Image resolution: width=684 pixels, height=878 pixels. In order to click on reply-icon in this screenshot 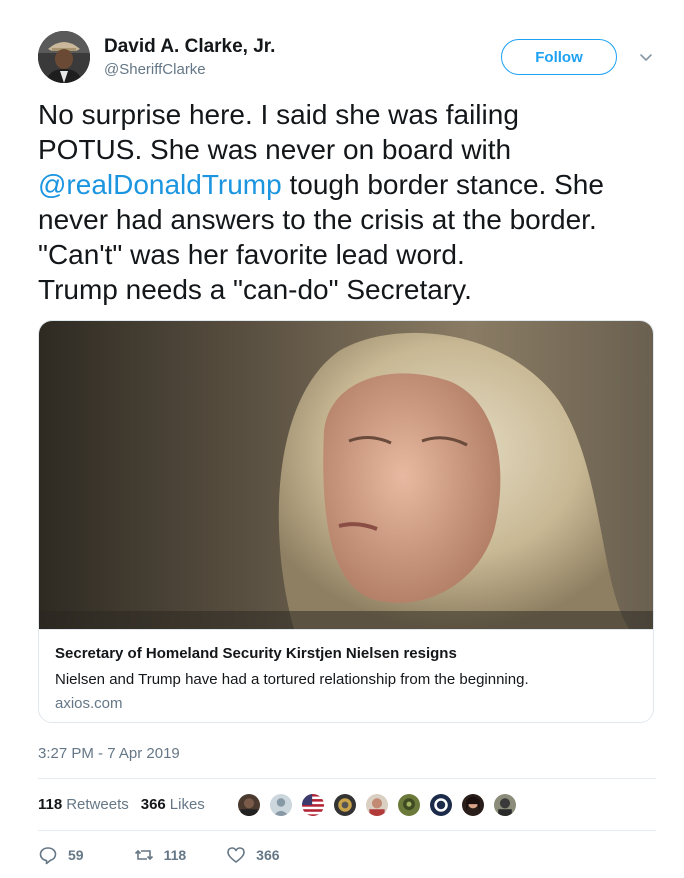, I will do `click(48, 856)`.